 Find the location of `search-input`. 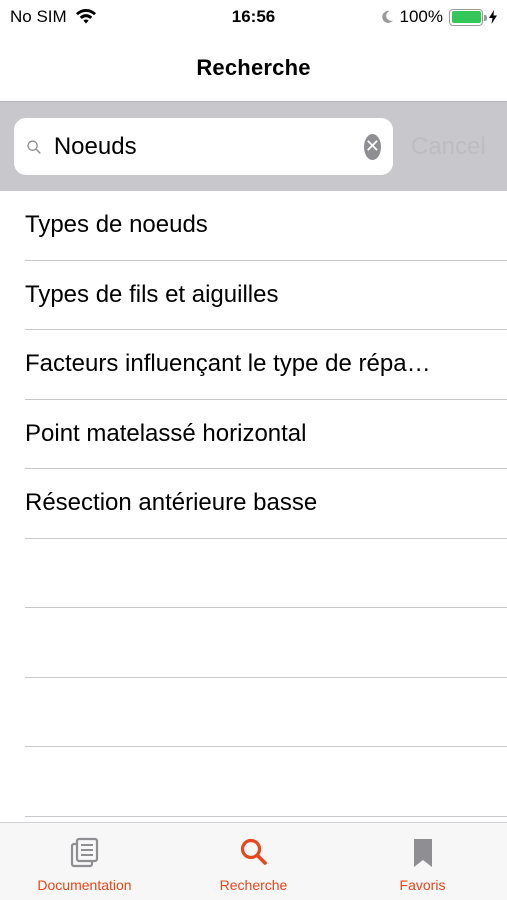

search-input is located at coordinates (208, 146).